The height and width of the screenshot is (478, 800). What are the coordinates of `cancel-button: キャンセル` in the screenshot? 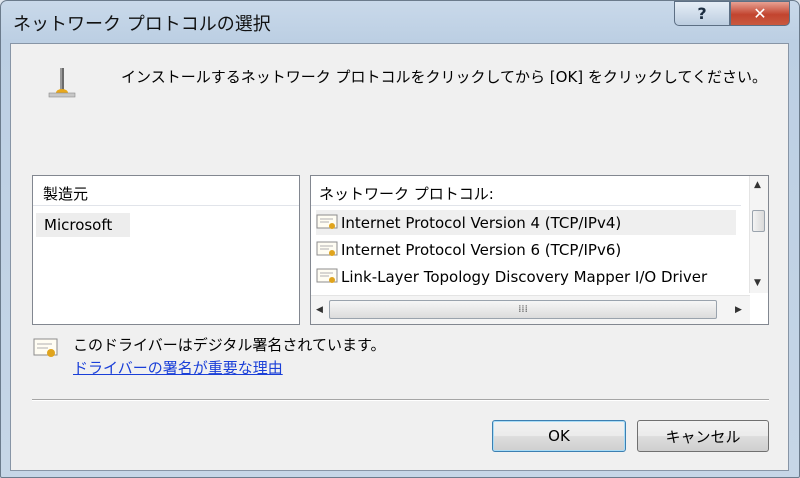 It's located at (703, 436).